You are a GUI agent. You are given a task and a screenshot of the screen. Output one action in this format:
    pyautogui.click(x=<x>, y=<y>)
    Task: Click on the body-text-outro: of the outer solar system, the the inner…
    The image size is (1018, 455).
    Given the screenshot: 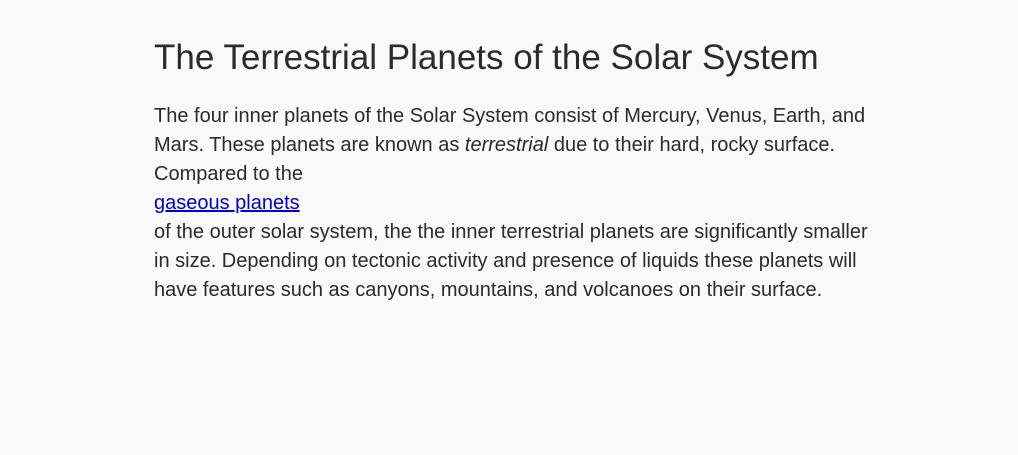 What is the action you would take?
    pyautogui.click(x=511, y=261)
    